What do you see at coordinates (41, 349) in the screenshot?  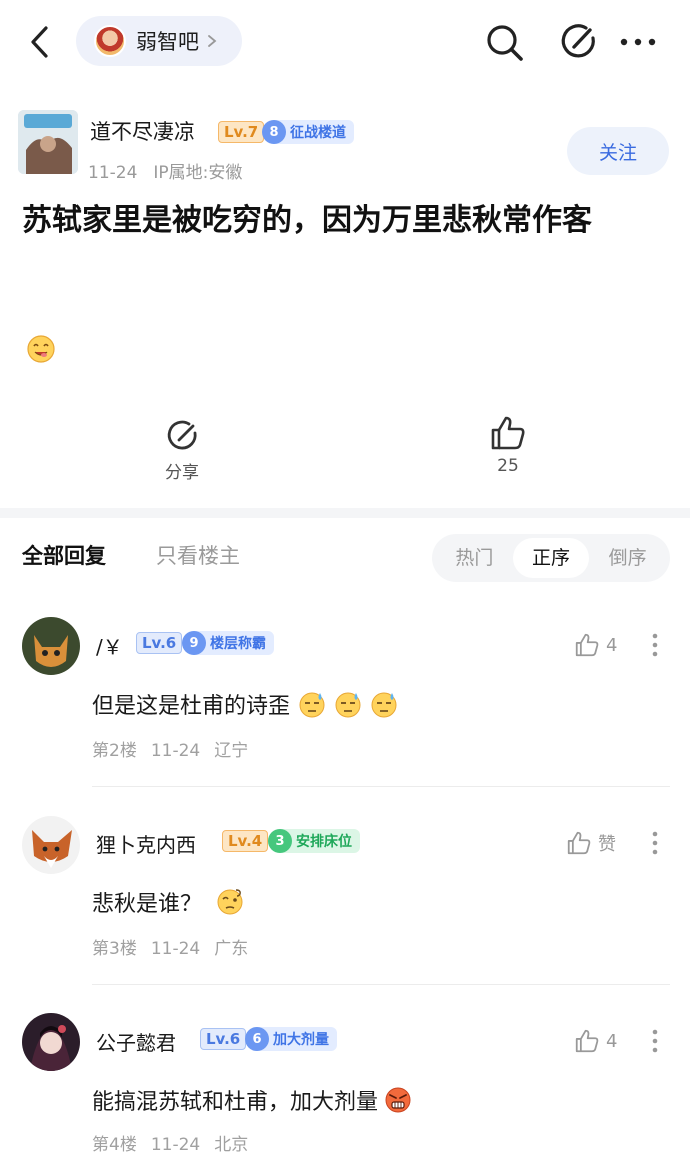 I see `emoji-icon` at bounding box center [41, 349].